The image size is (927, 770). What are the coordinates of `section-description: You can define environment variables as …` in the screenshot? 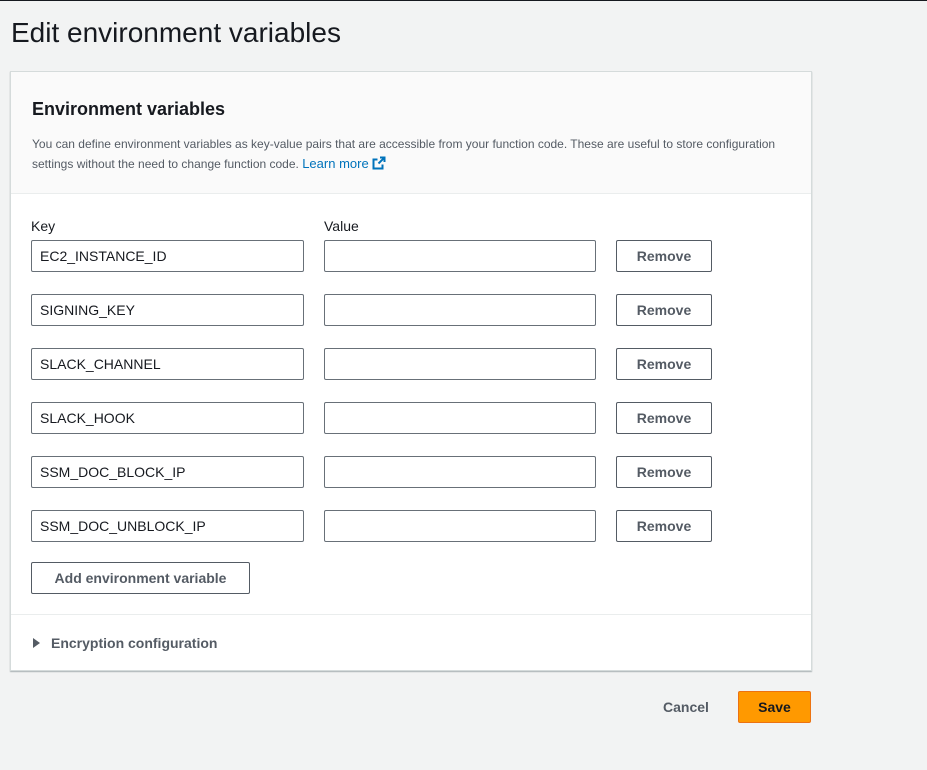 It's located at (417, 154).